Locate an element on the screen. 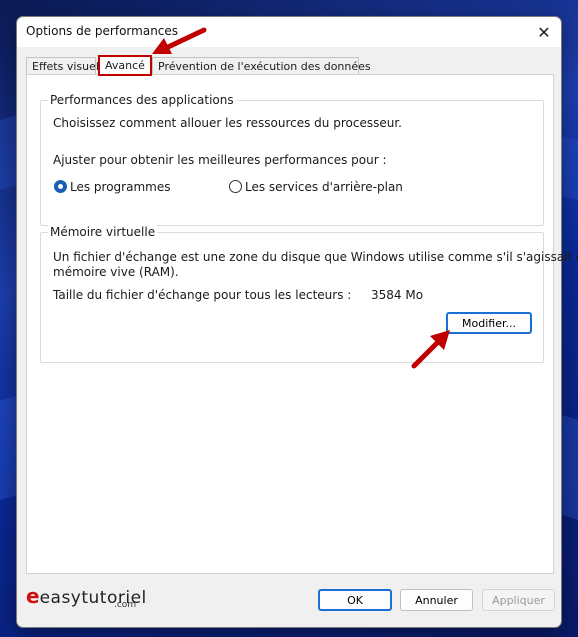 Image resolution: width=578 pixels, height=637 pixels. radio-background-services-label: Les services d'arrière-plan is located at coordinates (324, 187).